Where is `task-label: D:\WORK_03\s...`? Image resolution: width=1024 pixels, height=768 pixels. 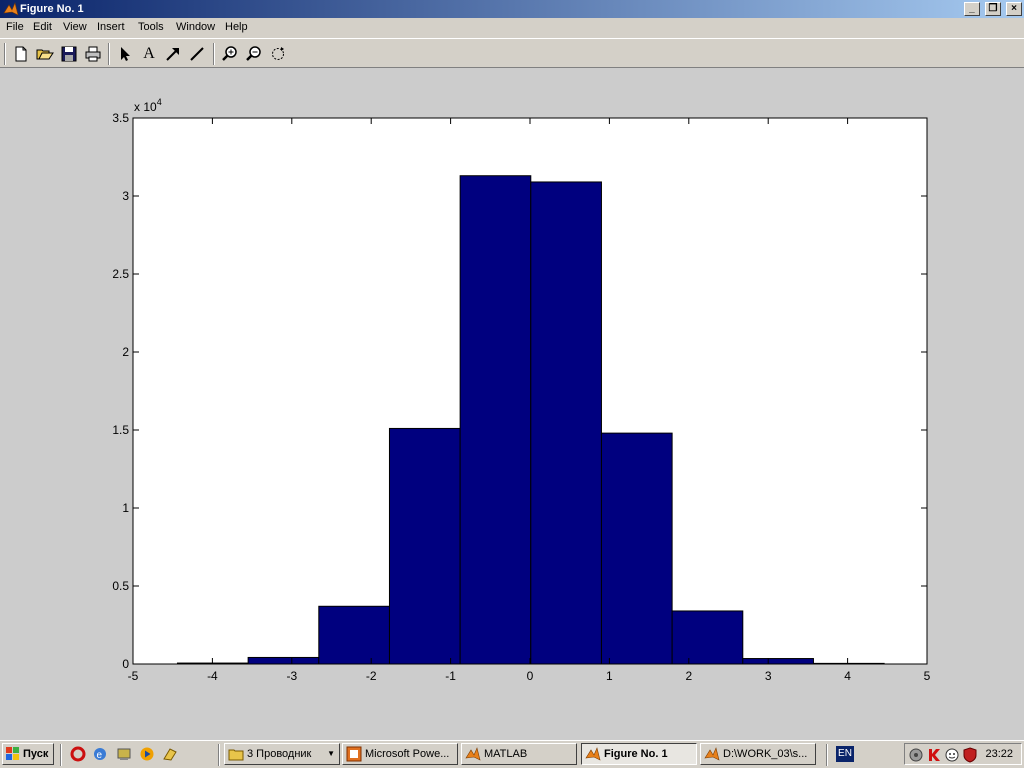
task-label: D:\WORK_03\s... is located at coordinates (765, 754).